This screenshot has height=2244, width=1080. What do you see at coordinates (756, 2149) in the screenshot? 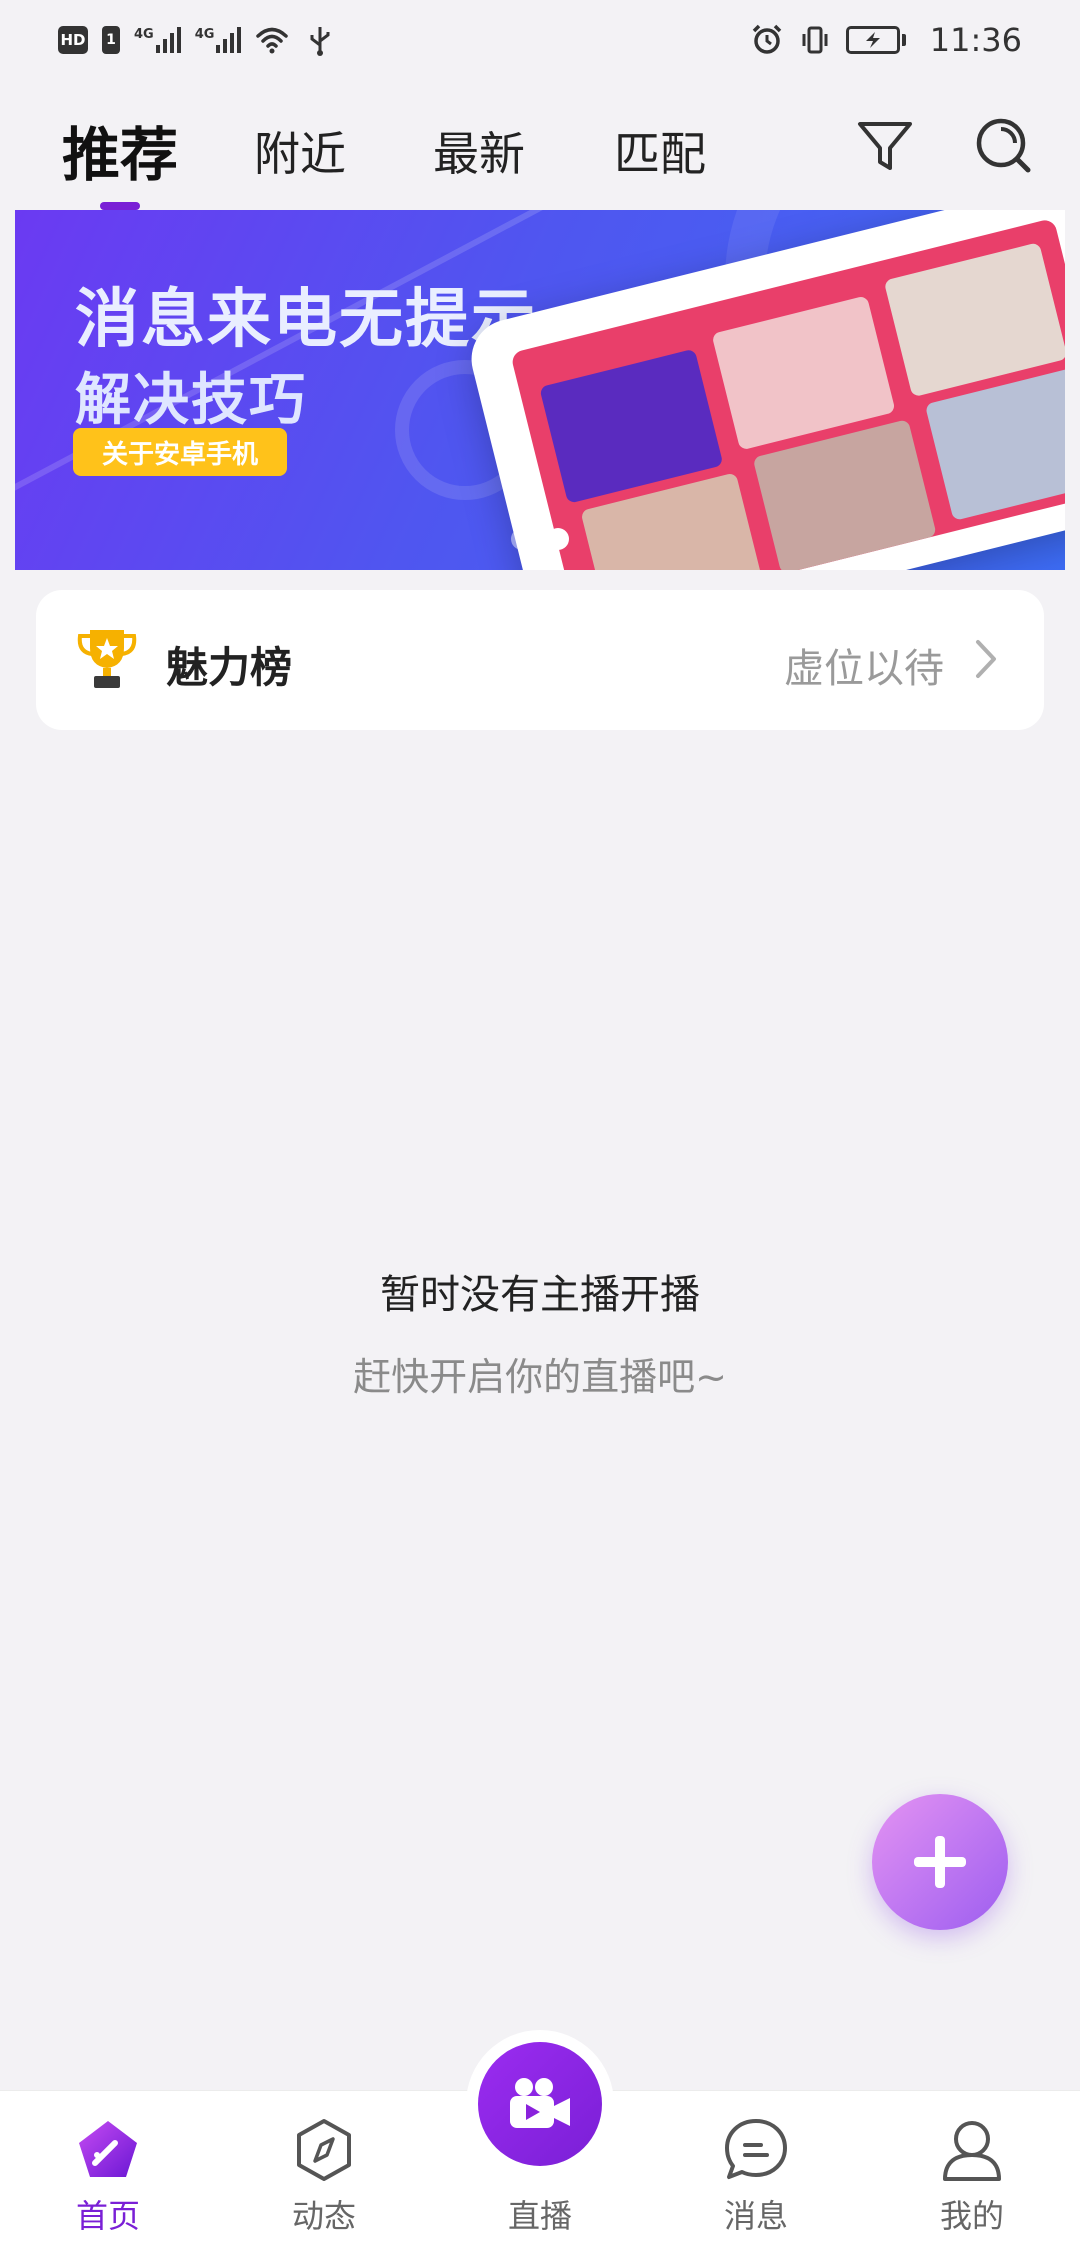
I see `chat-bubble-icon` at bounding box center [756, 2149].